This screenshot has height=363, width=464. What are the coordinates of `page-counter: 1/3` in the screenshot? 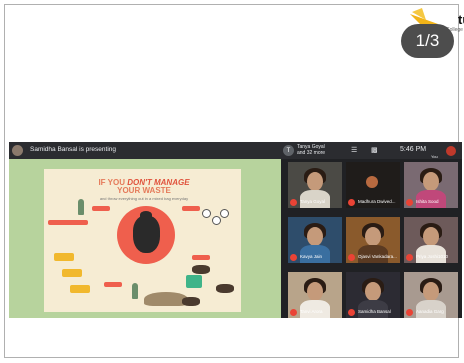 It's located at (427, 41).